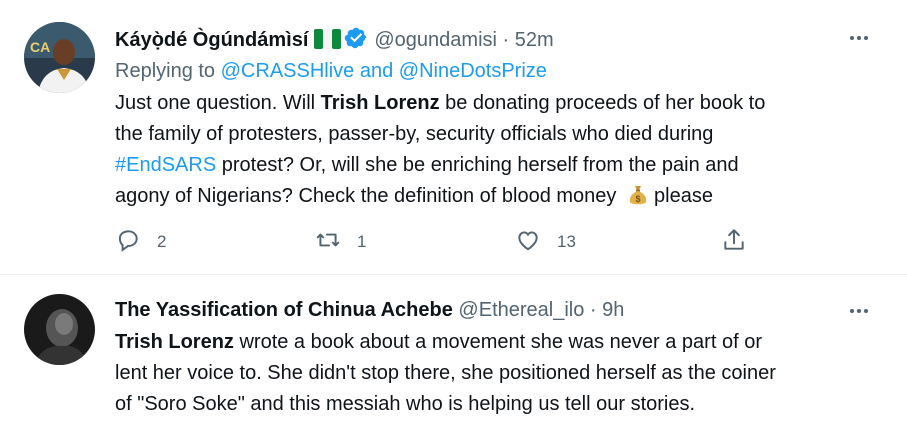 Image resolution: width=907 pixels, height=433 pixels. What do you see at coordinates (566, 241) in the screenshot?
I see `like-count: 13` at bounding box center [566, 241].